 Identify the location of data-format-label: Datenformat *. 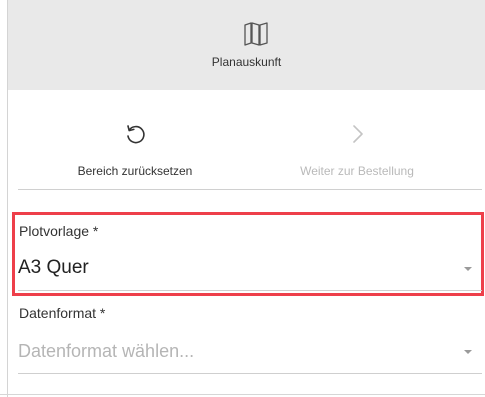
(62, 313).